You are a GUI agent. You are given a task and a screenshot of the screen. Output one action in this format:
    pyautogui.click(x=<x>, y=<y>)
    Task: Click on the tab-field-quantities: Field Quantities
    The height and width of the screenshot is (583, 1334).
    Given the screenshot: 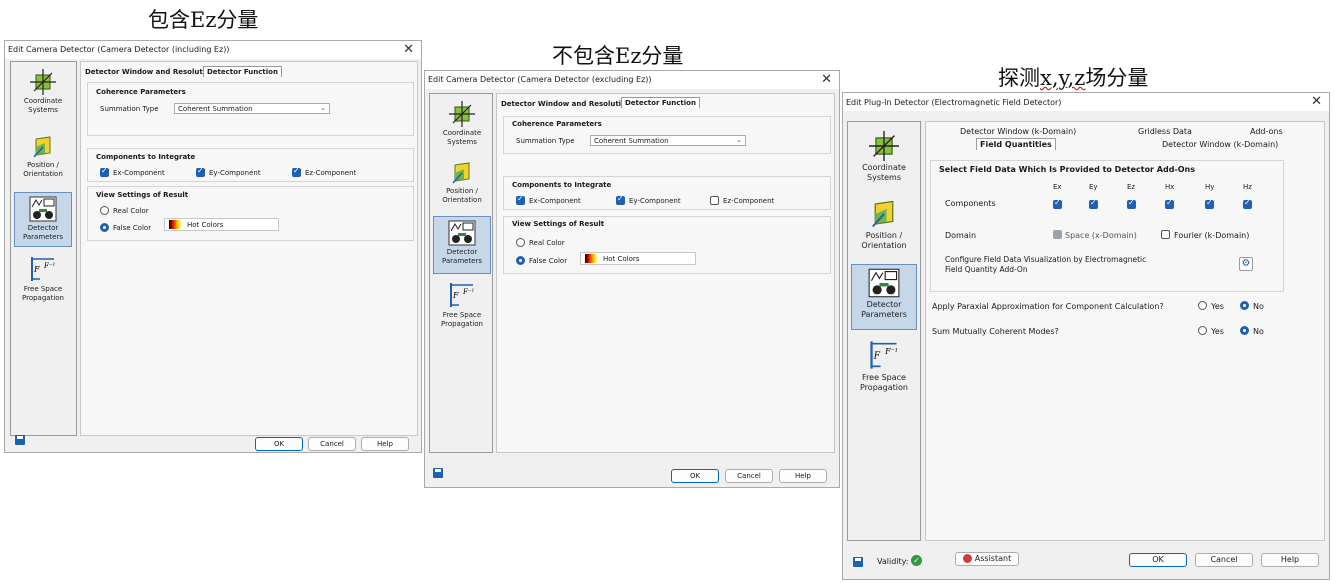 What is the action you would take?
    pyautogui.click(x=1016, y=144)
    